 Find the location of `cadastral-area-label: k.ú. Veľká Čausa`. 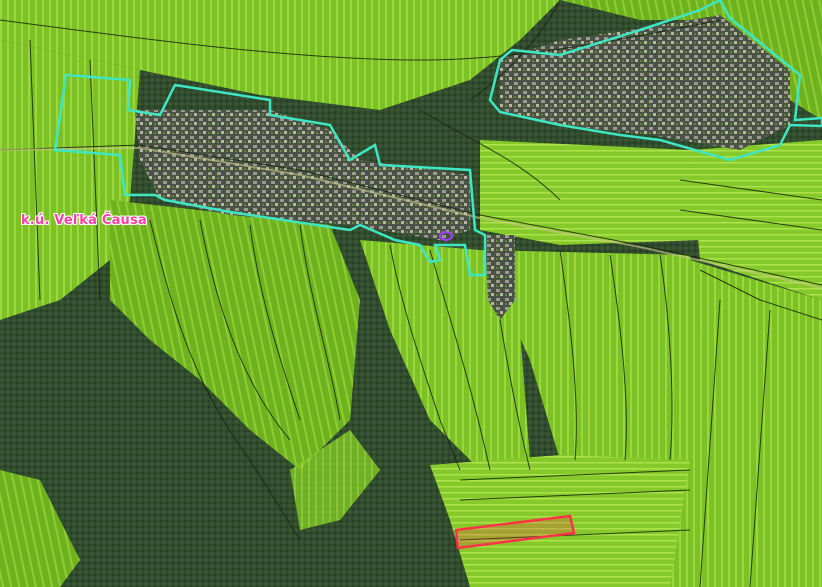

cadastral-area-label: k.ú. Veľká Čausa is located at coordinates (84, 220).